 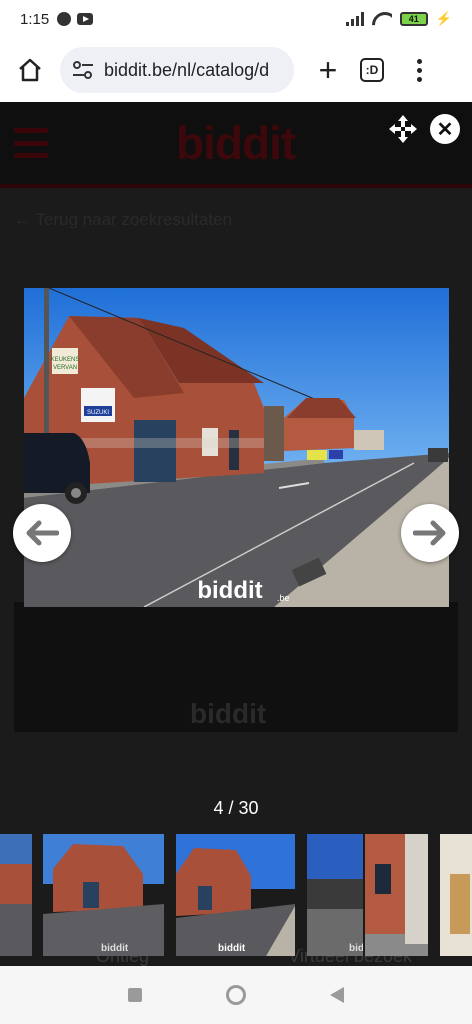 I want to click on close-button: ✕, so click(x=445, y=129).